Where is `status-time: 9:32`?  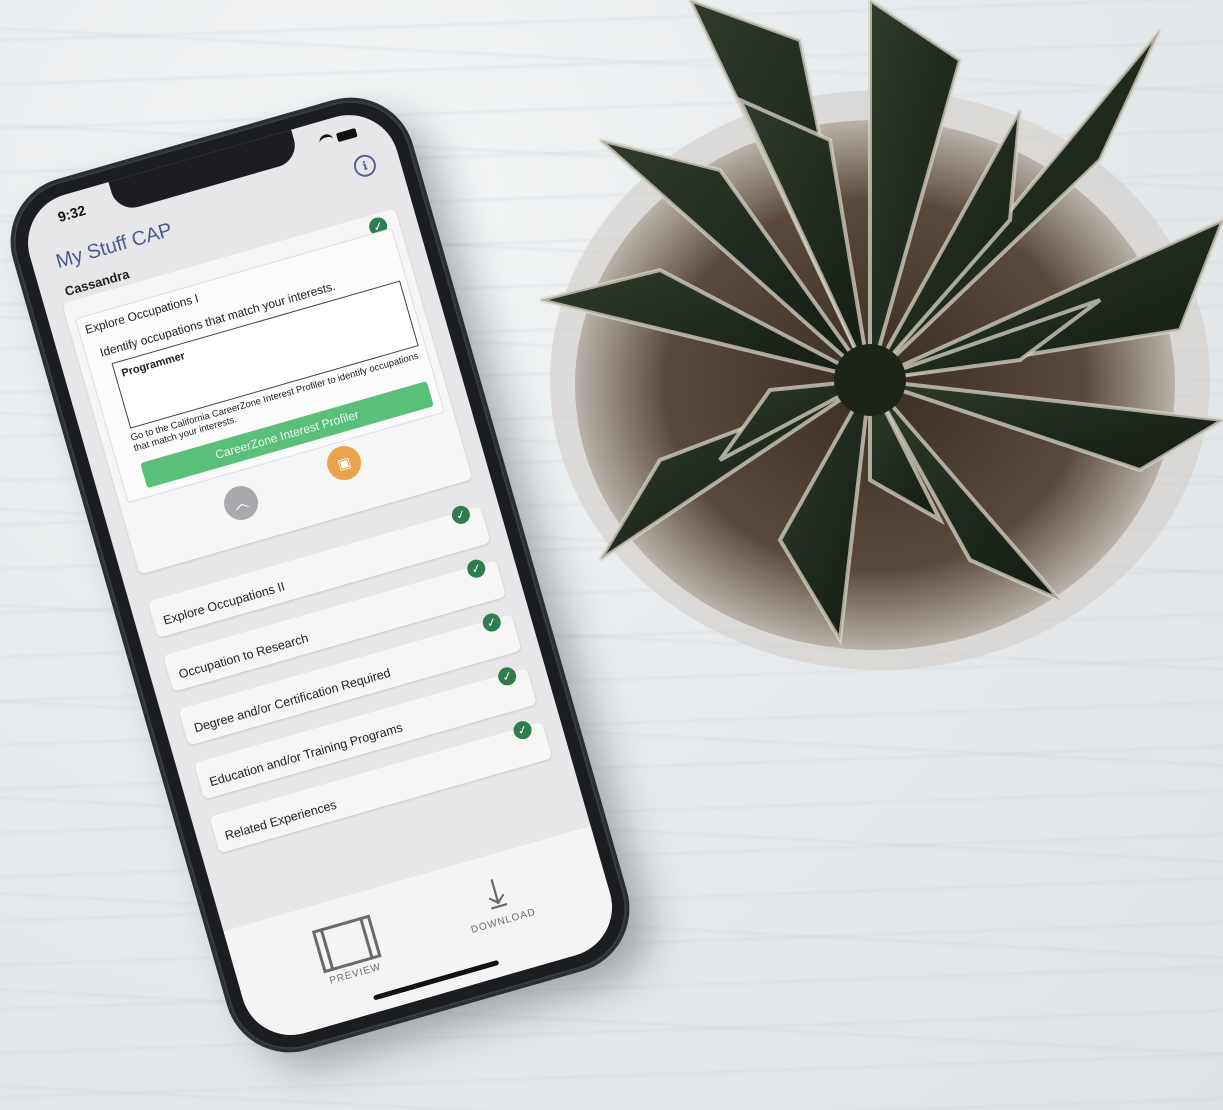 status-time: 9:32 is located at coordinates (72, 213).